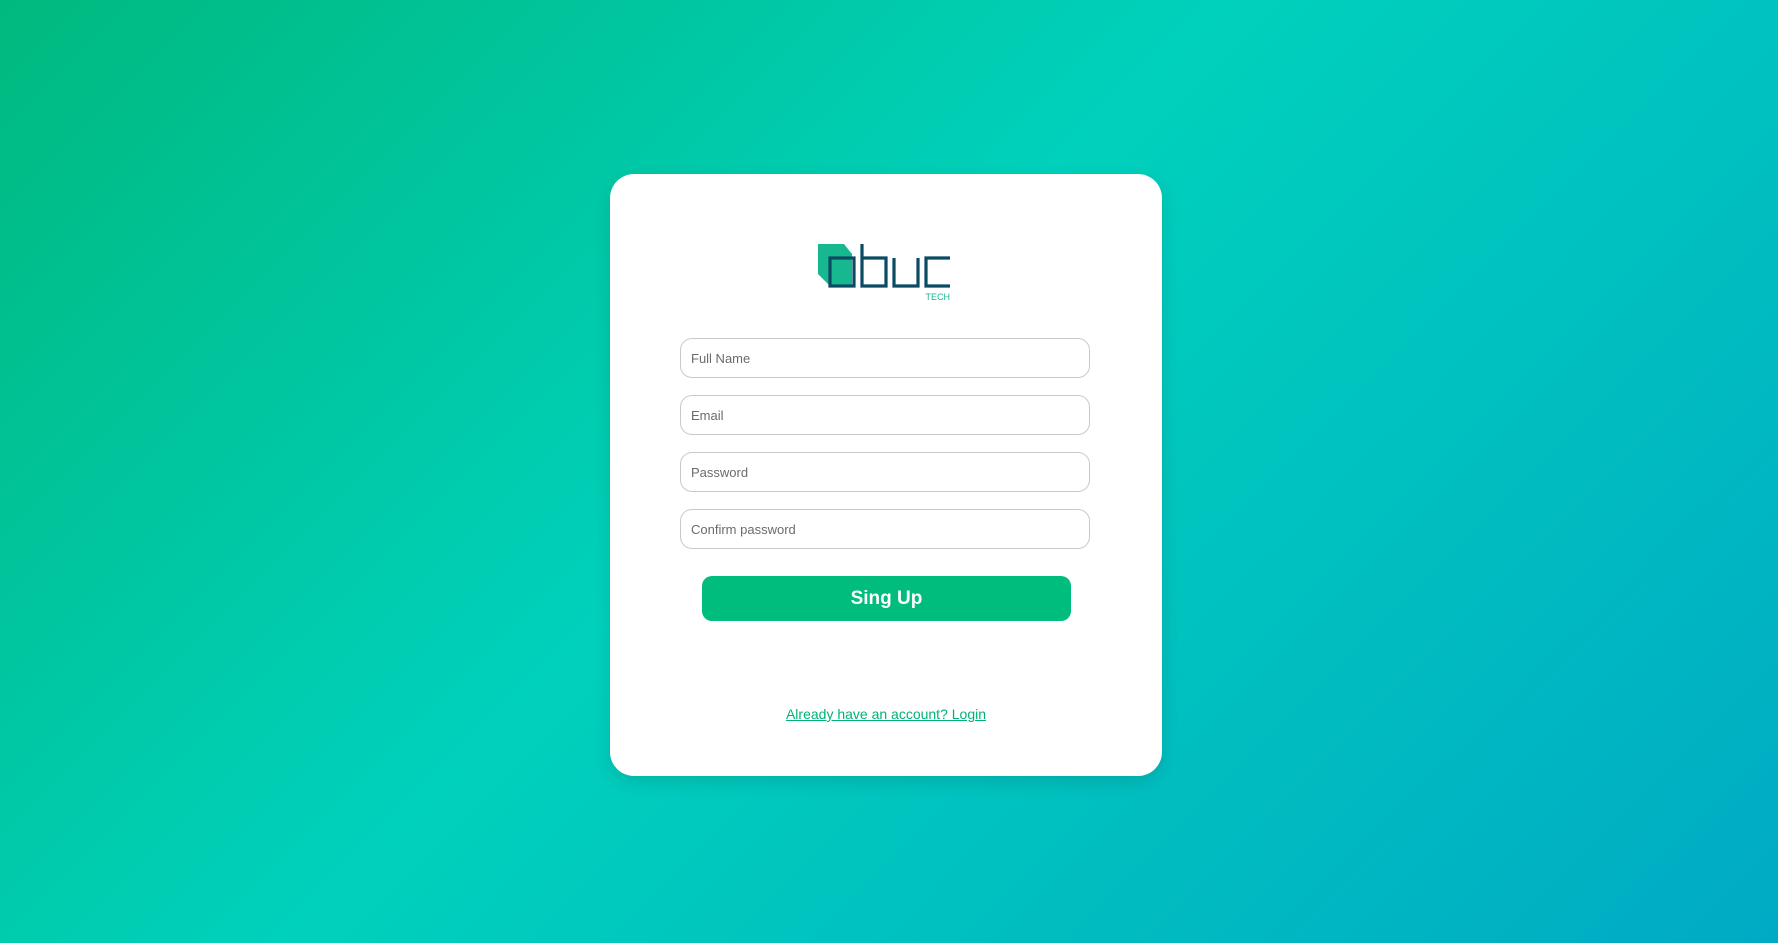  Describe the element at coordinates (886, 598) in the screenshot. I see `sign-up-button: Sing Up` at that location.